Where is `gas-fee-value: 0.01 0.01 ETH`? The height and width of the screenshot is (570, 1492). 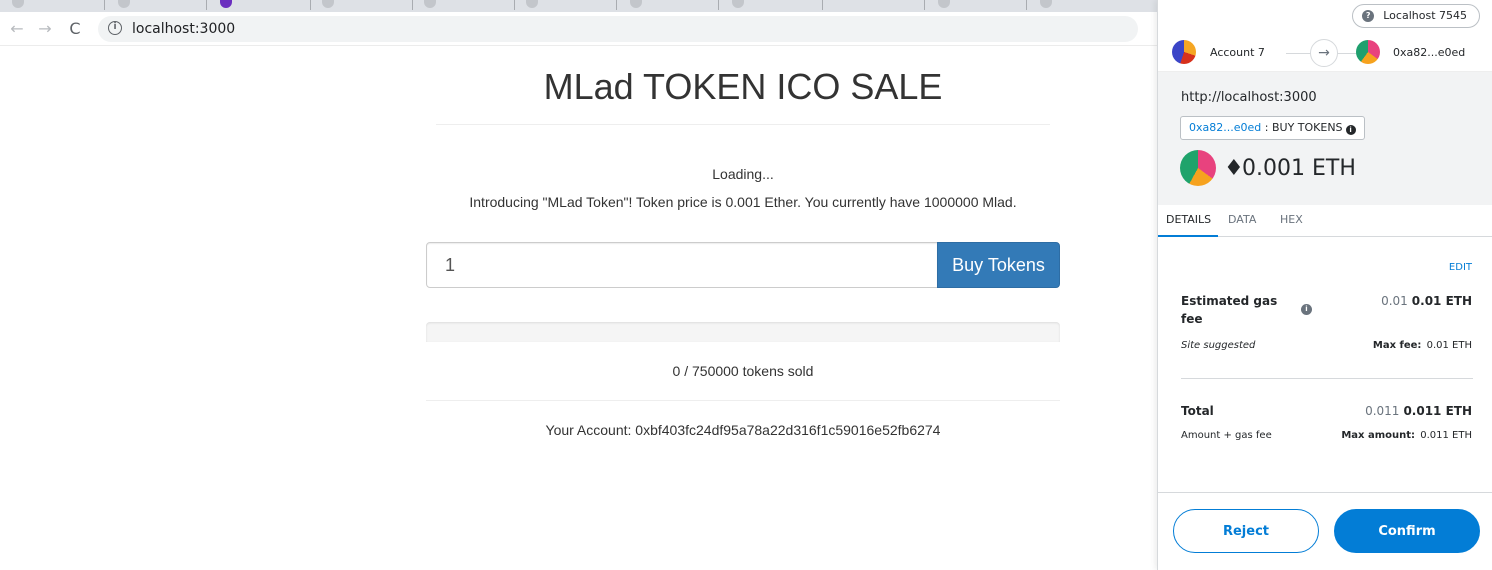 gas-fee-value: 0.01 0.01 ETH is located at coordinates (1426, 301).